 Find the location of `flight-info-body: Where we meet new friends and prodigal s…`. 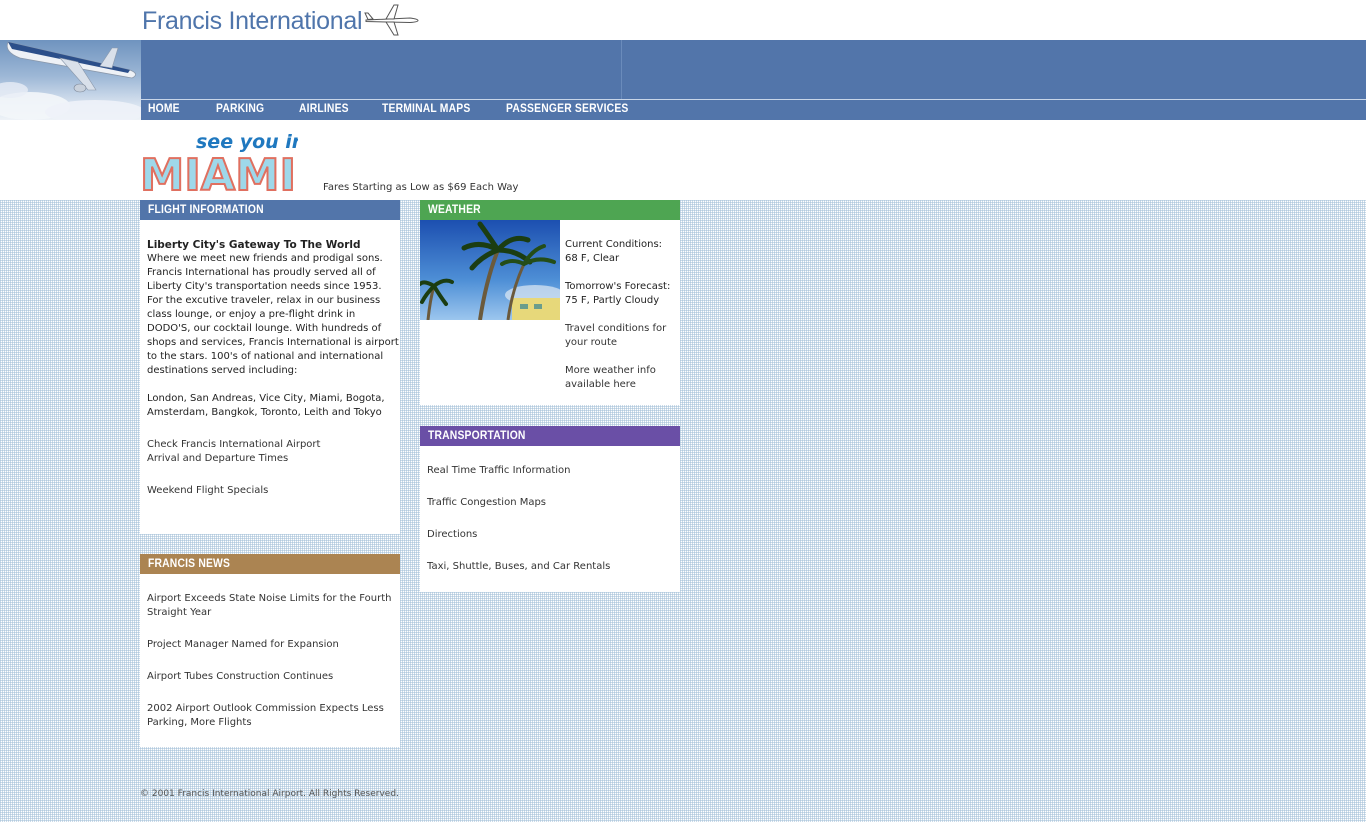

flight-info-body: Where we meet new friends and prodigal s… is located at coordinates (273, 314).